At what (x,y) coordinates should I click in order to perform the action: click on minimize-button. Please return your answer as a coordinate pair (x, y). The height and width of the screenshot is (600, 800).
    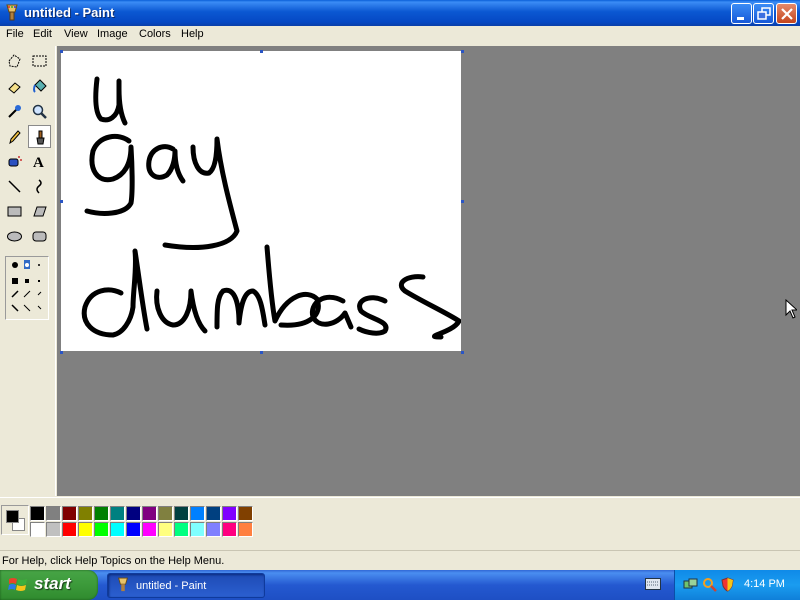
    Looking at the image, I should click on (741, 13).